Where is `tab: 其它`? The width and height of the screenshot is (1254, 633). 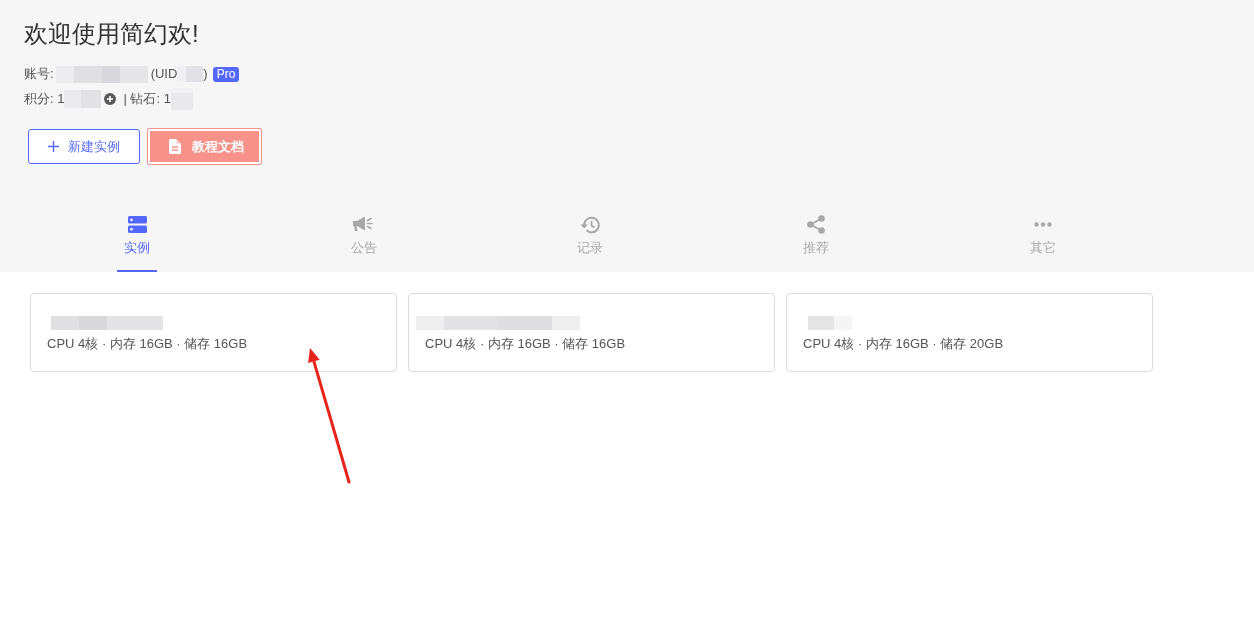 tab: 其它 is located at coordinates (1042, 236).